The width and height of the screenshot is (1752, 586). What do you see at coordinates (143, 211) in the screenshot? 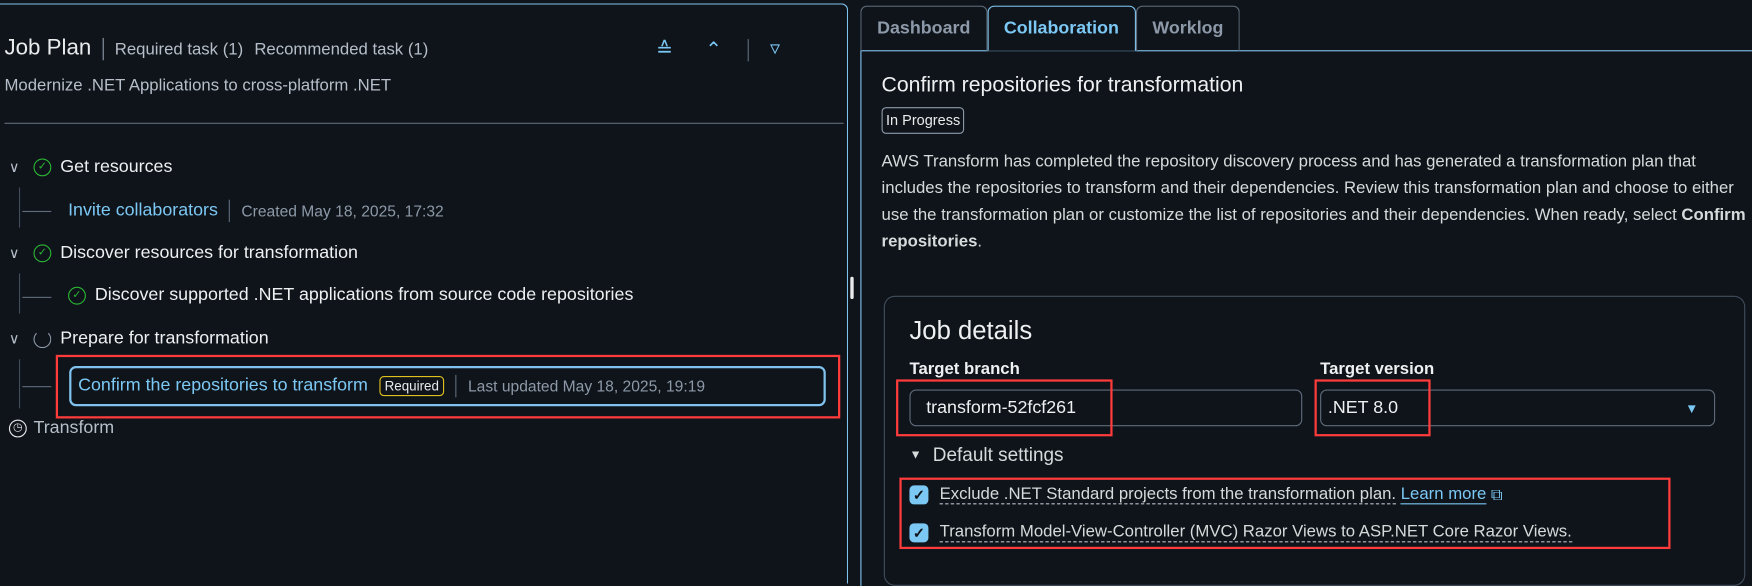
I see `invite-collaborators-link: Invite collaborators` at bounding box center [143, 211].